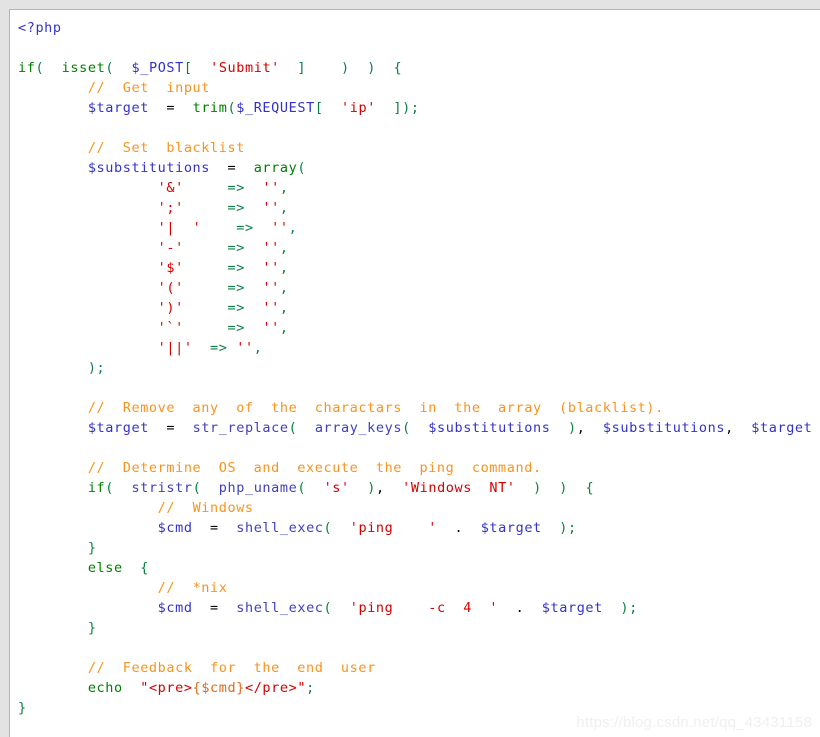 The width and height of the screenshot is (820, 737). Describe the element at coordinates (245, 68) in the screenshot. I see `string-submit: 'Submit'` at that location.